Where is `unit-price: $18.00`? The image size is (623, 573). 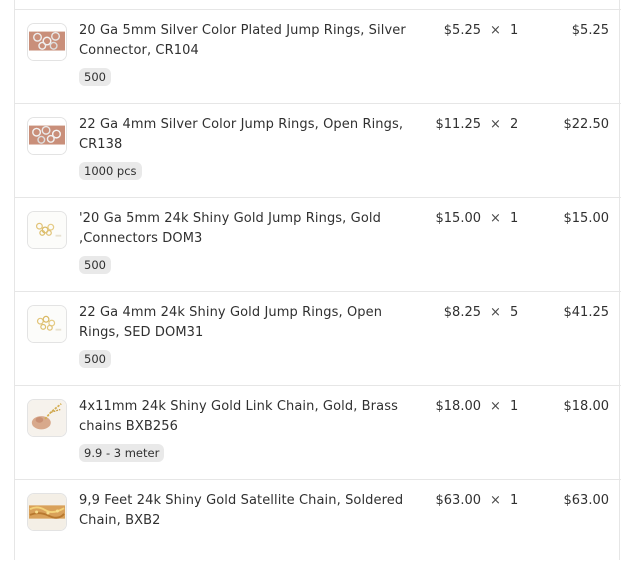 unit-price: $18.00 is located at coordinates (458, 406).